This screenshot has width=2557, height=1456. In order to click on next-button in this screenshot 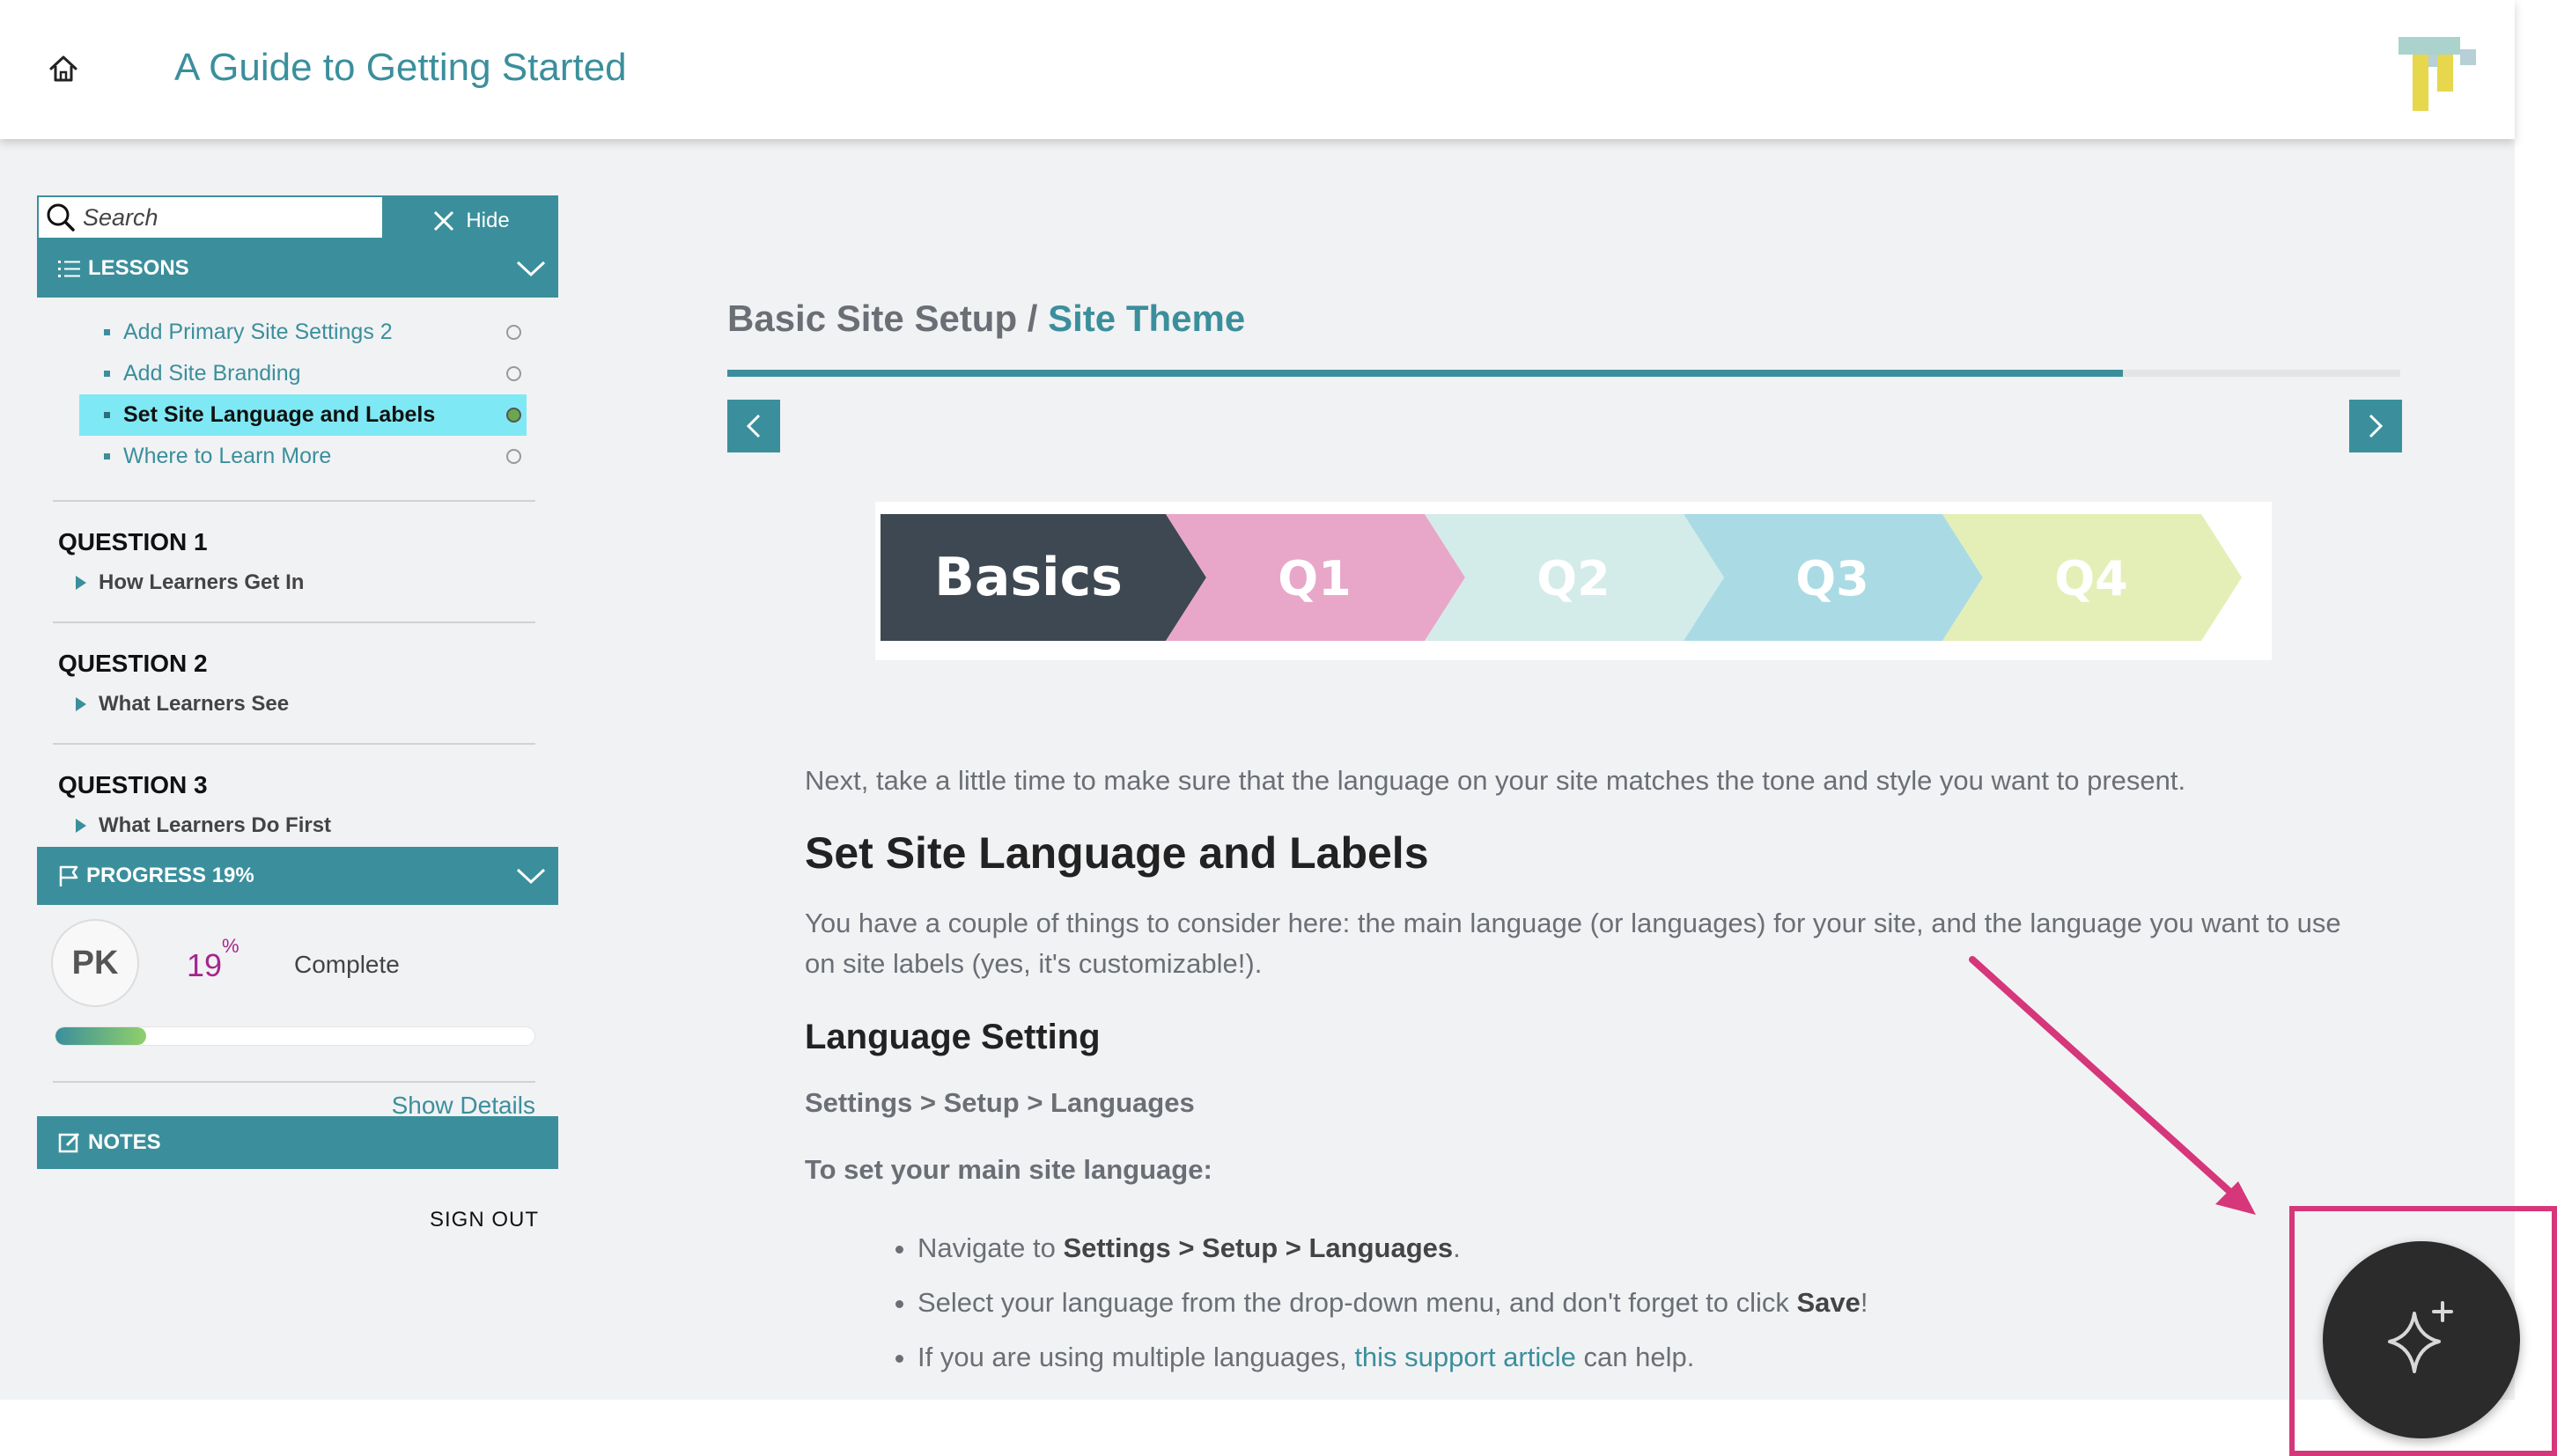, I will do `click(2375, 426)`.